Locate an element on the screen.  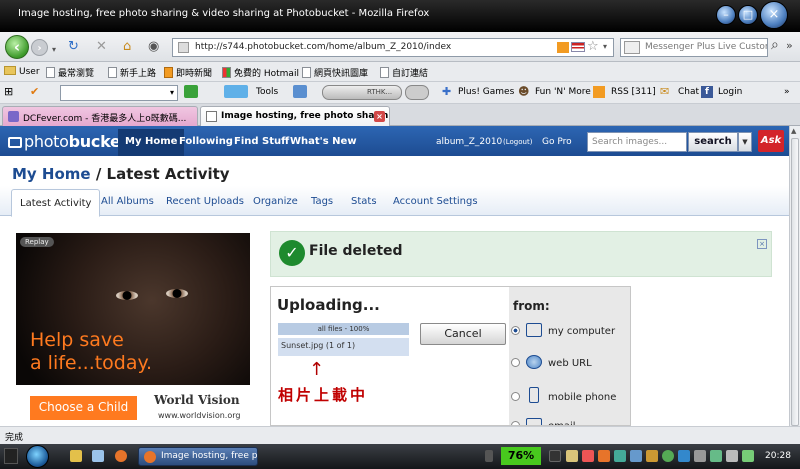
tab-account-settings: Account Settings is located at coordinates (435, 201).